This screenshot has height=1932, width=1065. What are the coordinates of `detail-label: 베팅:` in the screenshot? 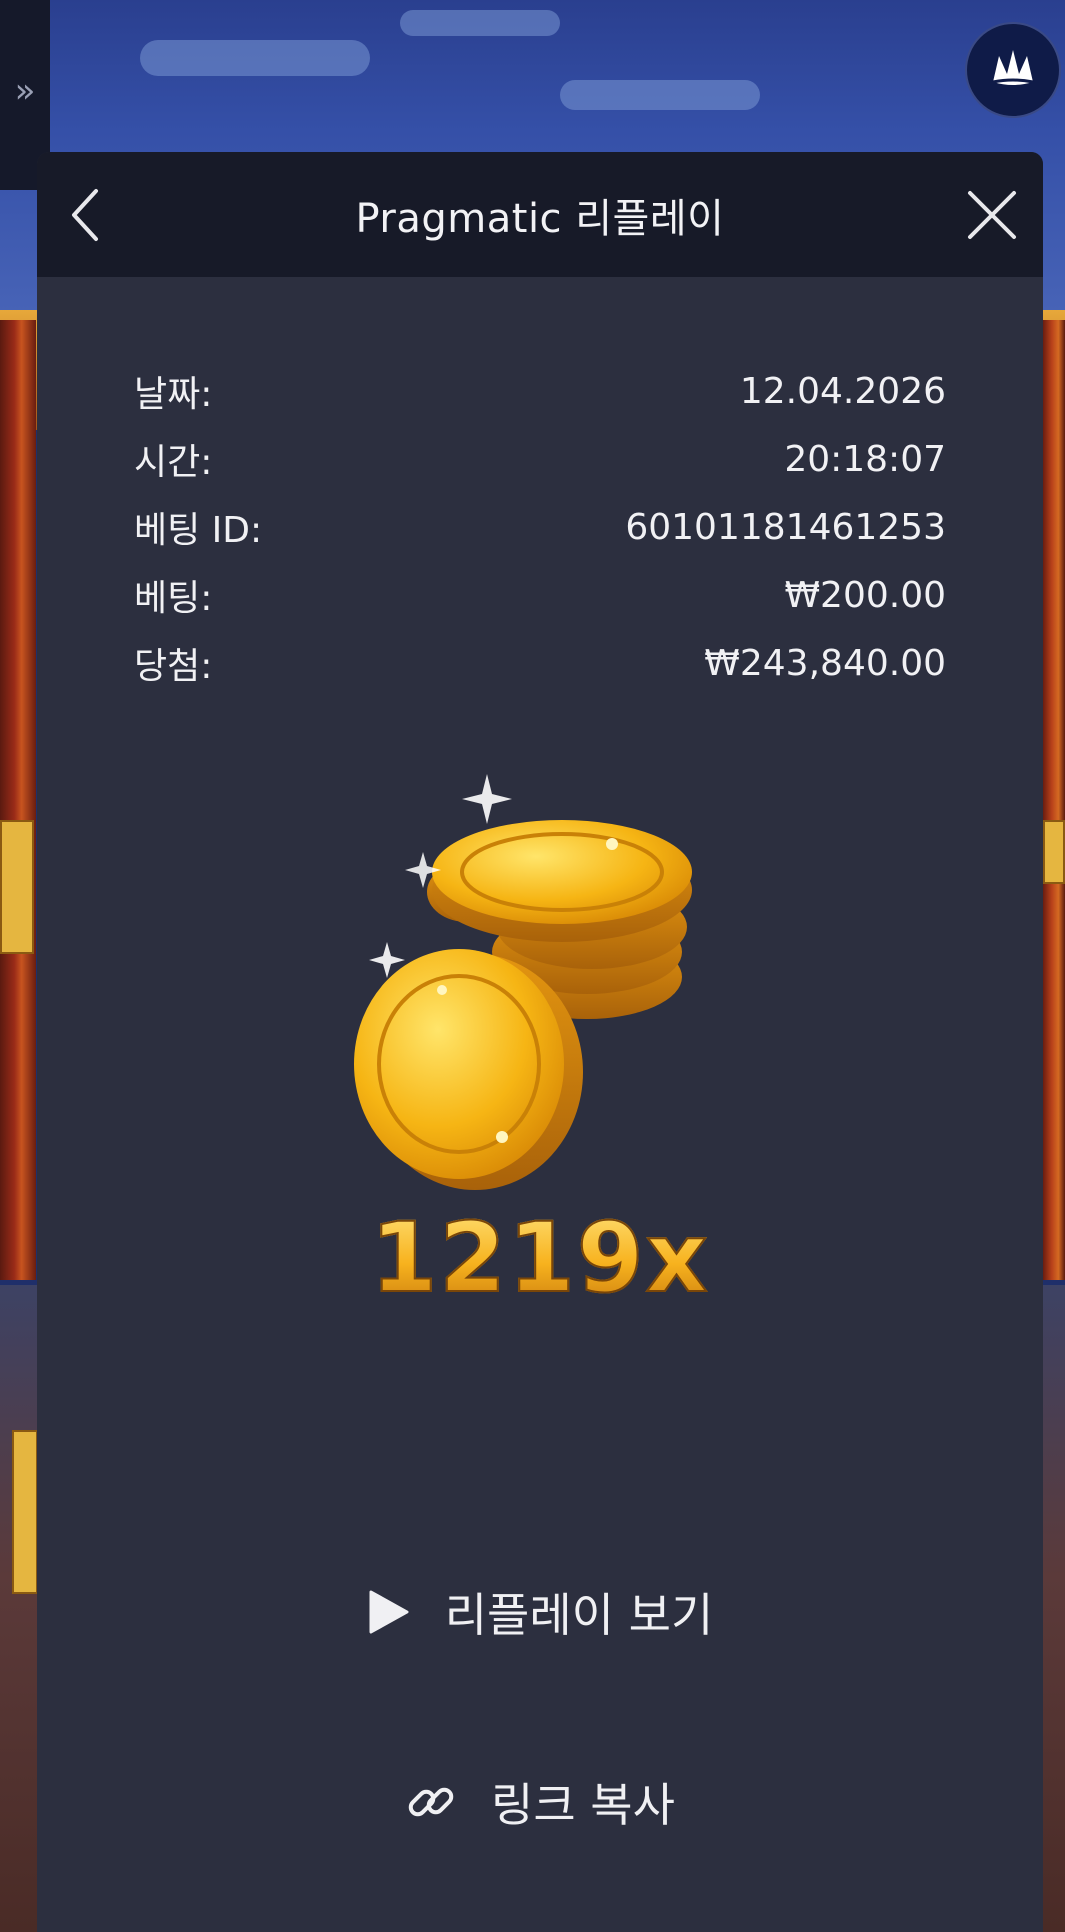 It's located at (173, 598).